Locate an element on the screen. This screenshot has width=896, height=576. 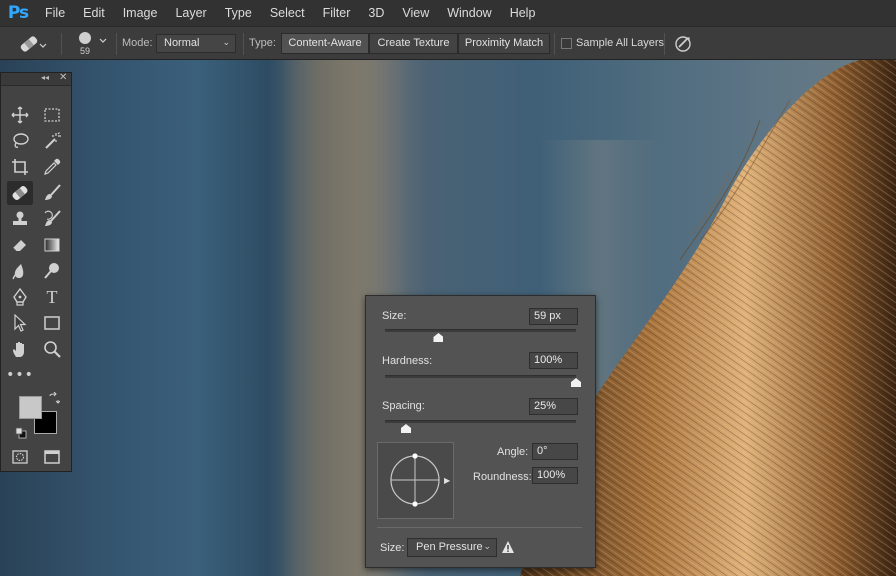
menu-select: Select is located at coordinates (287, 13).